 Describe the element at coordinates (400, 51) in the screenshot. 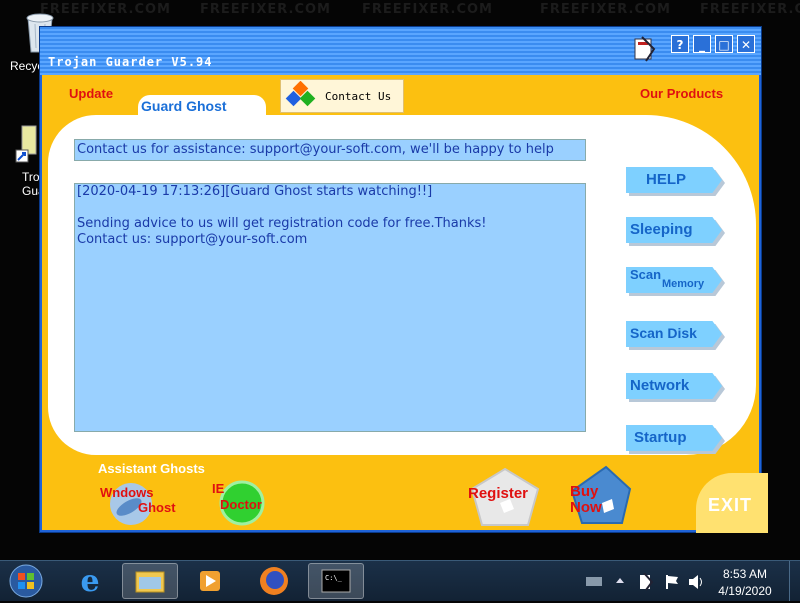

I see `title-bar: Trojan Guarder V5.94 ? _ □ ✕` at that location.